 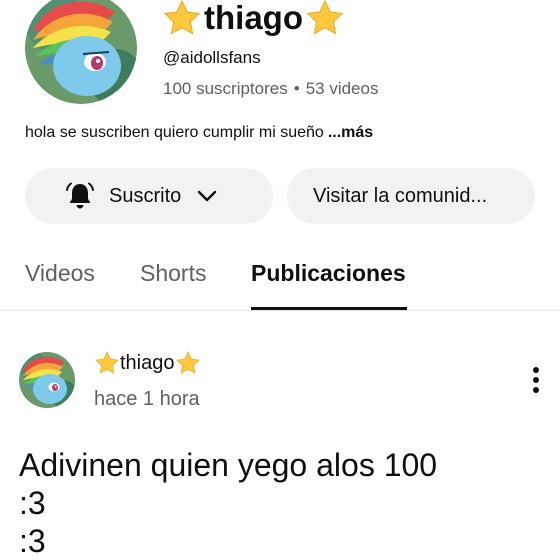 What do you see at coordinates (207, 196) in the screenshot?
I see `chevron-down-icon` at bounding box center [207, 196].